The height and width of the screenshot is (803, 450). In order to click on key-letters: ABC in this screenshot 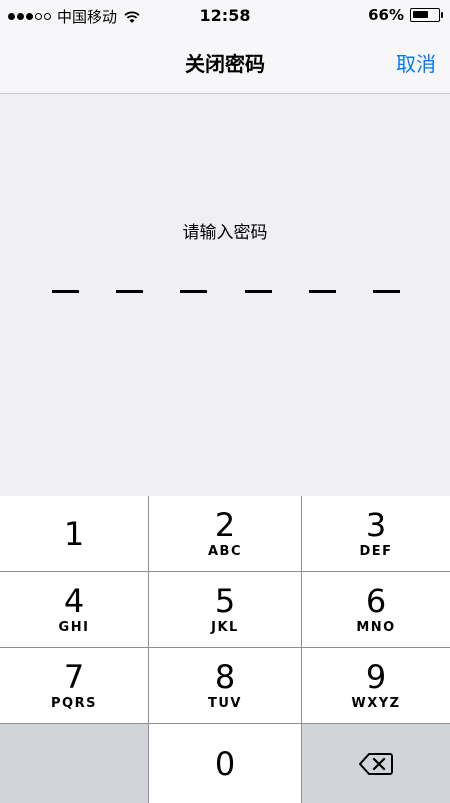, I will do `click(224, 551)`.